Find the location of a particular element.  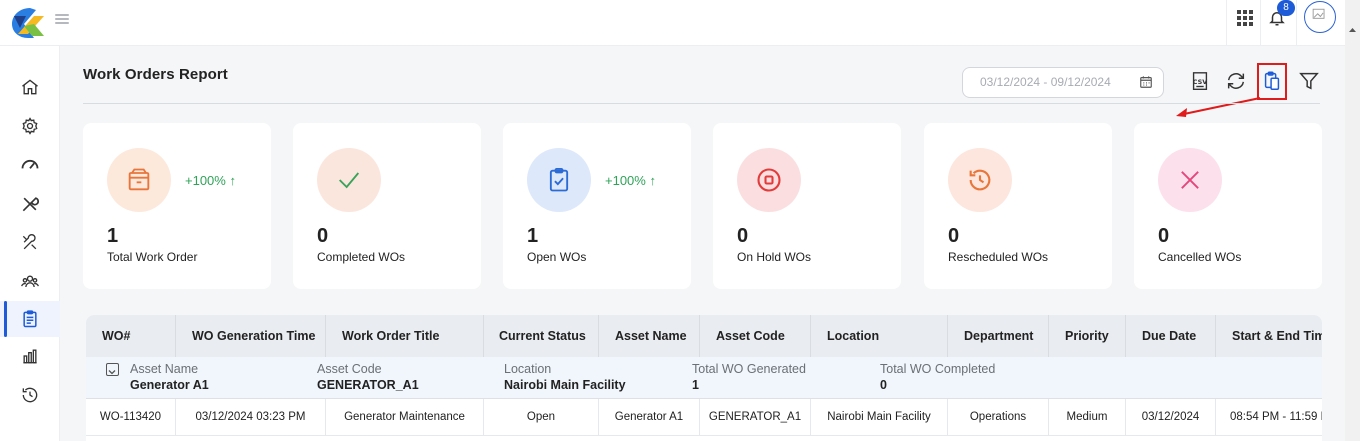

group-field-label: Location is located at coordinates (528, 369).